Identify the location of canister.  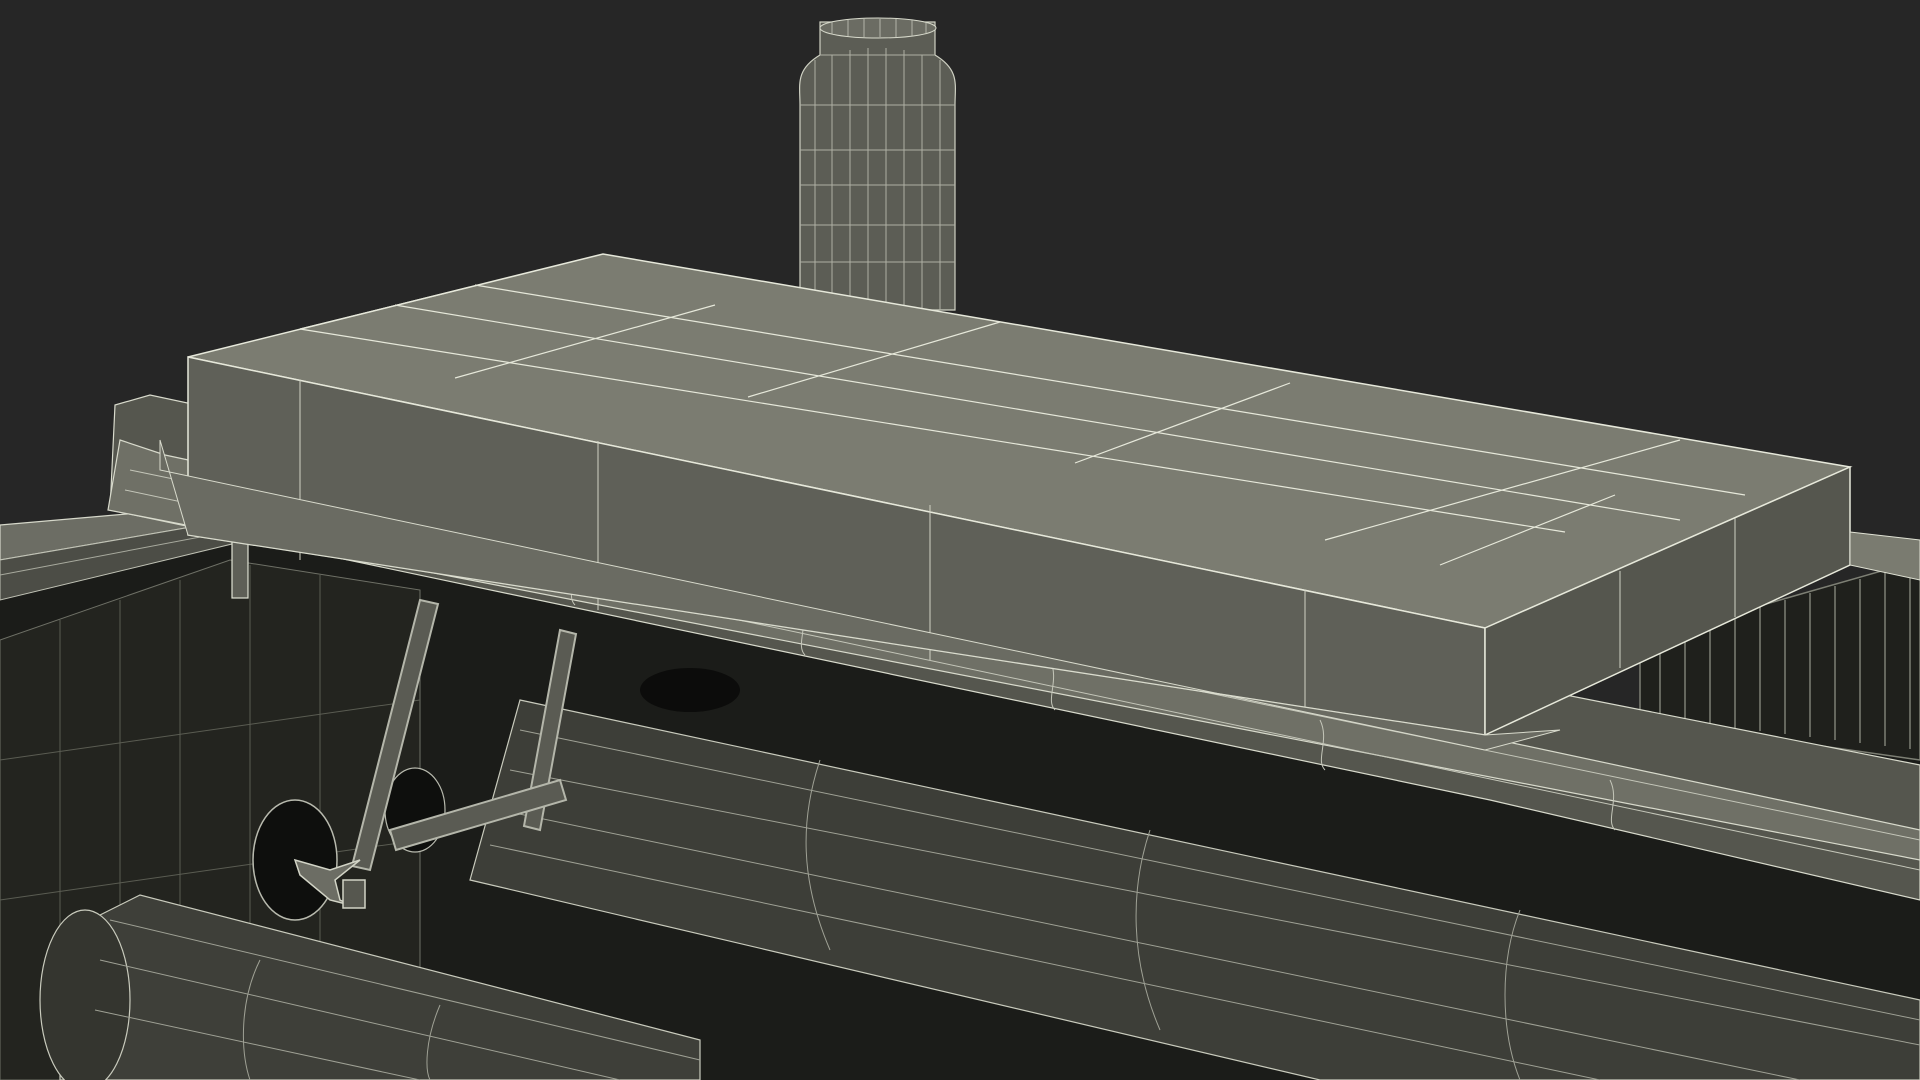
(877, 164).